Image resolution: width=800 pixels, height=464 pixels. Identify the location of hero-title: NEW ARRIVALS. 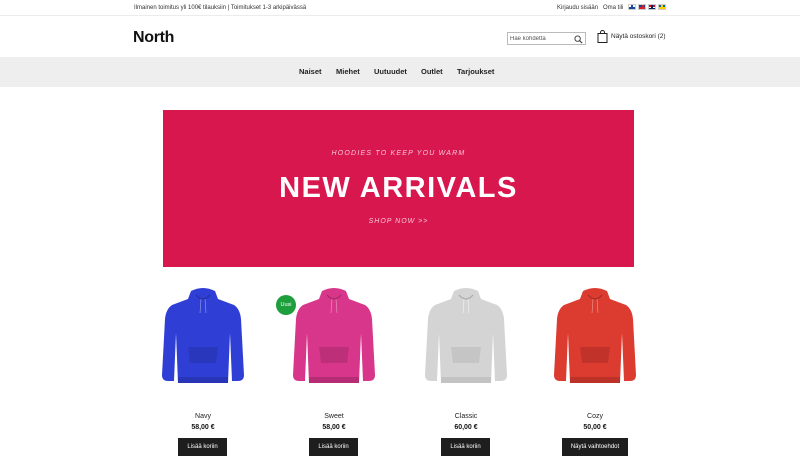
(398, 188).